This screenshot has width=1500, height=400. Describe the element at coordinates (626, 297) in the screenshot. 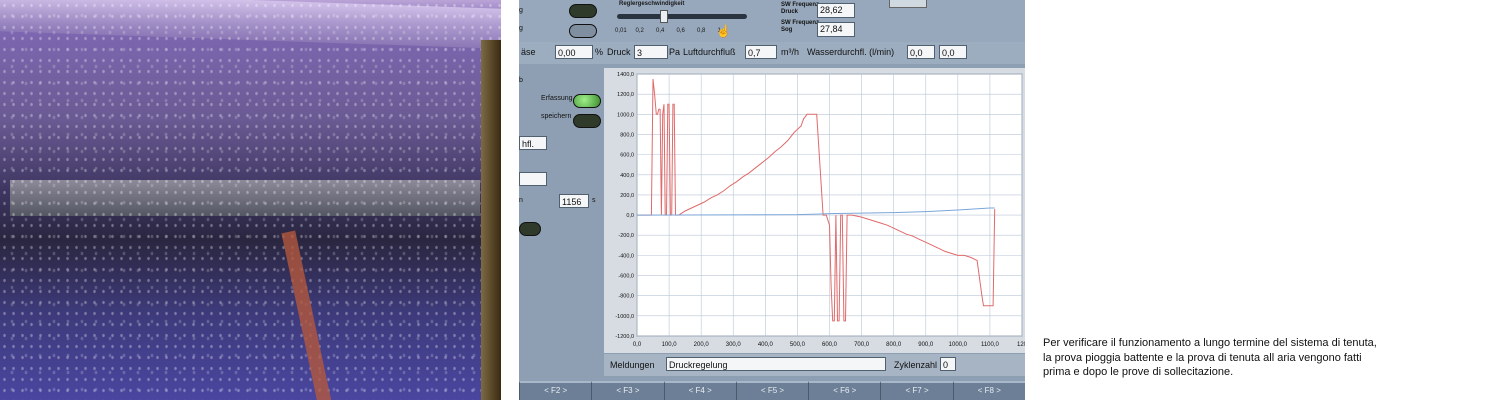

I see `y-tick-label: -800,0` at that location.